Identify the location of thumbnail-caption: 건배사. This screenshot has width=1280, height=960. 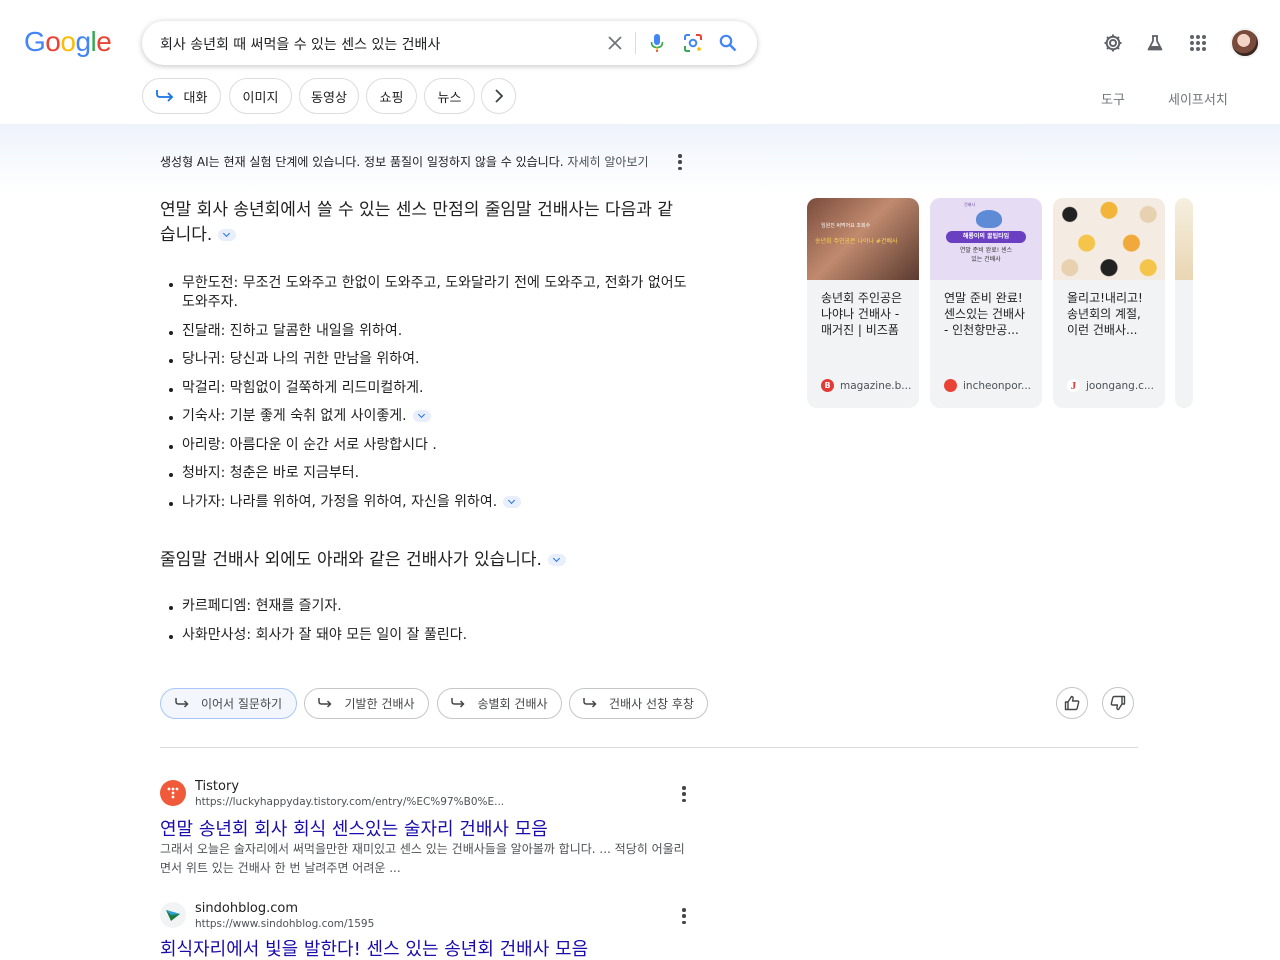
(970, 204).